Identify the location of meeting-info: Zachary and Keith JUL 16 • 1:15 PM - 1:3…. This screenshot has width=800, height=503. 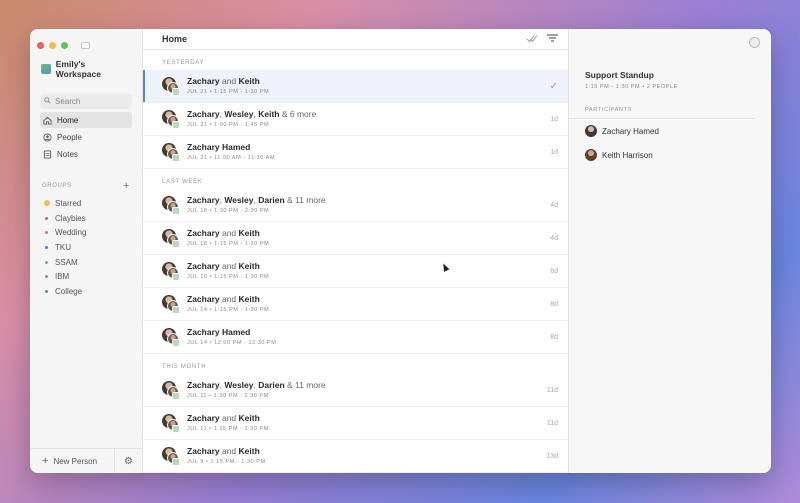
(361, 271).